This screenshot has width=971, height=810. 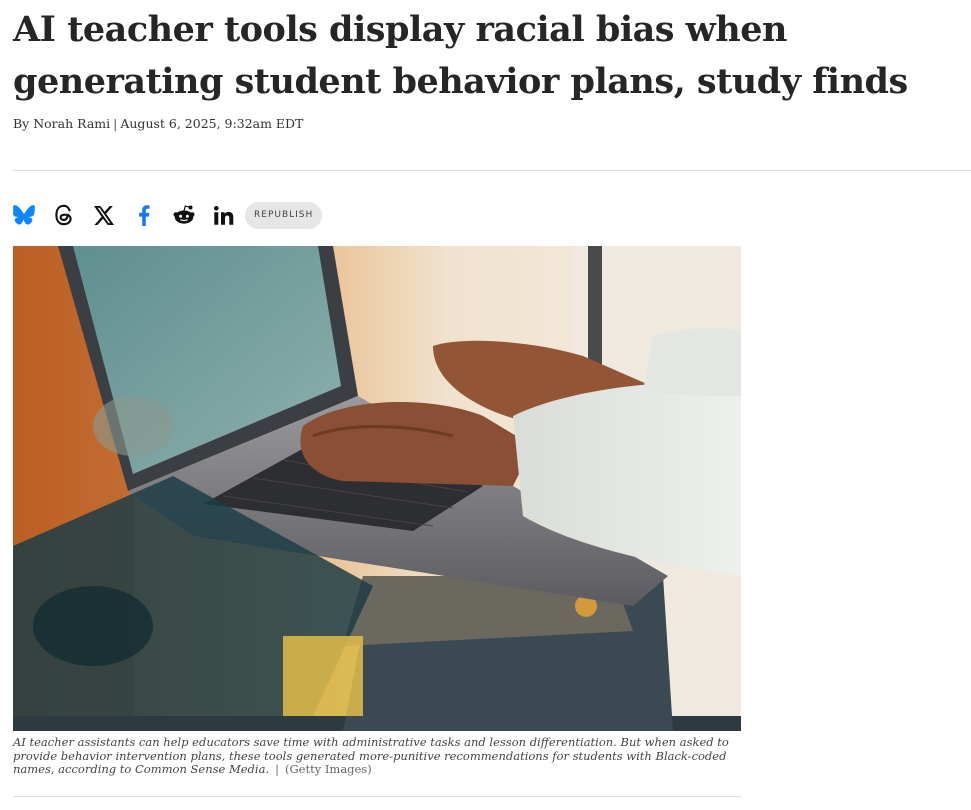 What do you see at coordinates (168, 215) in the screenshot?
I see `share-bar: REPUBLISH` at bounding box center [168, 215].